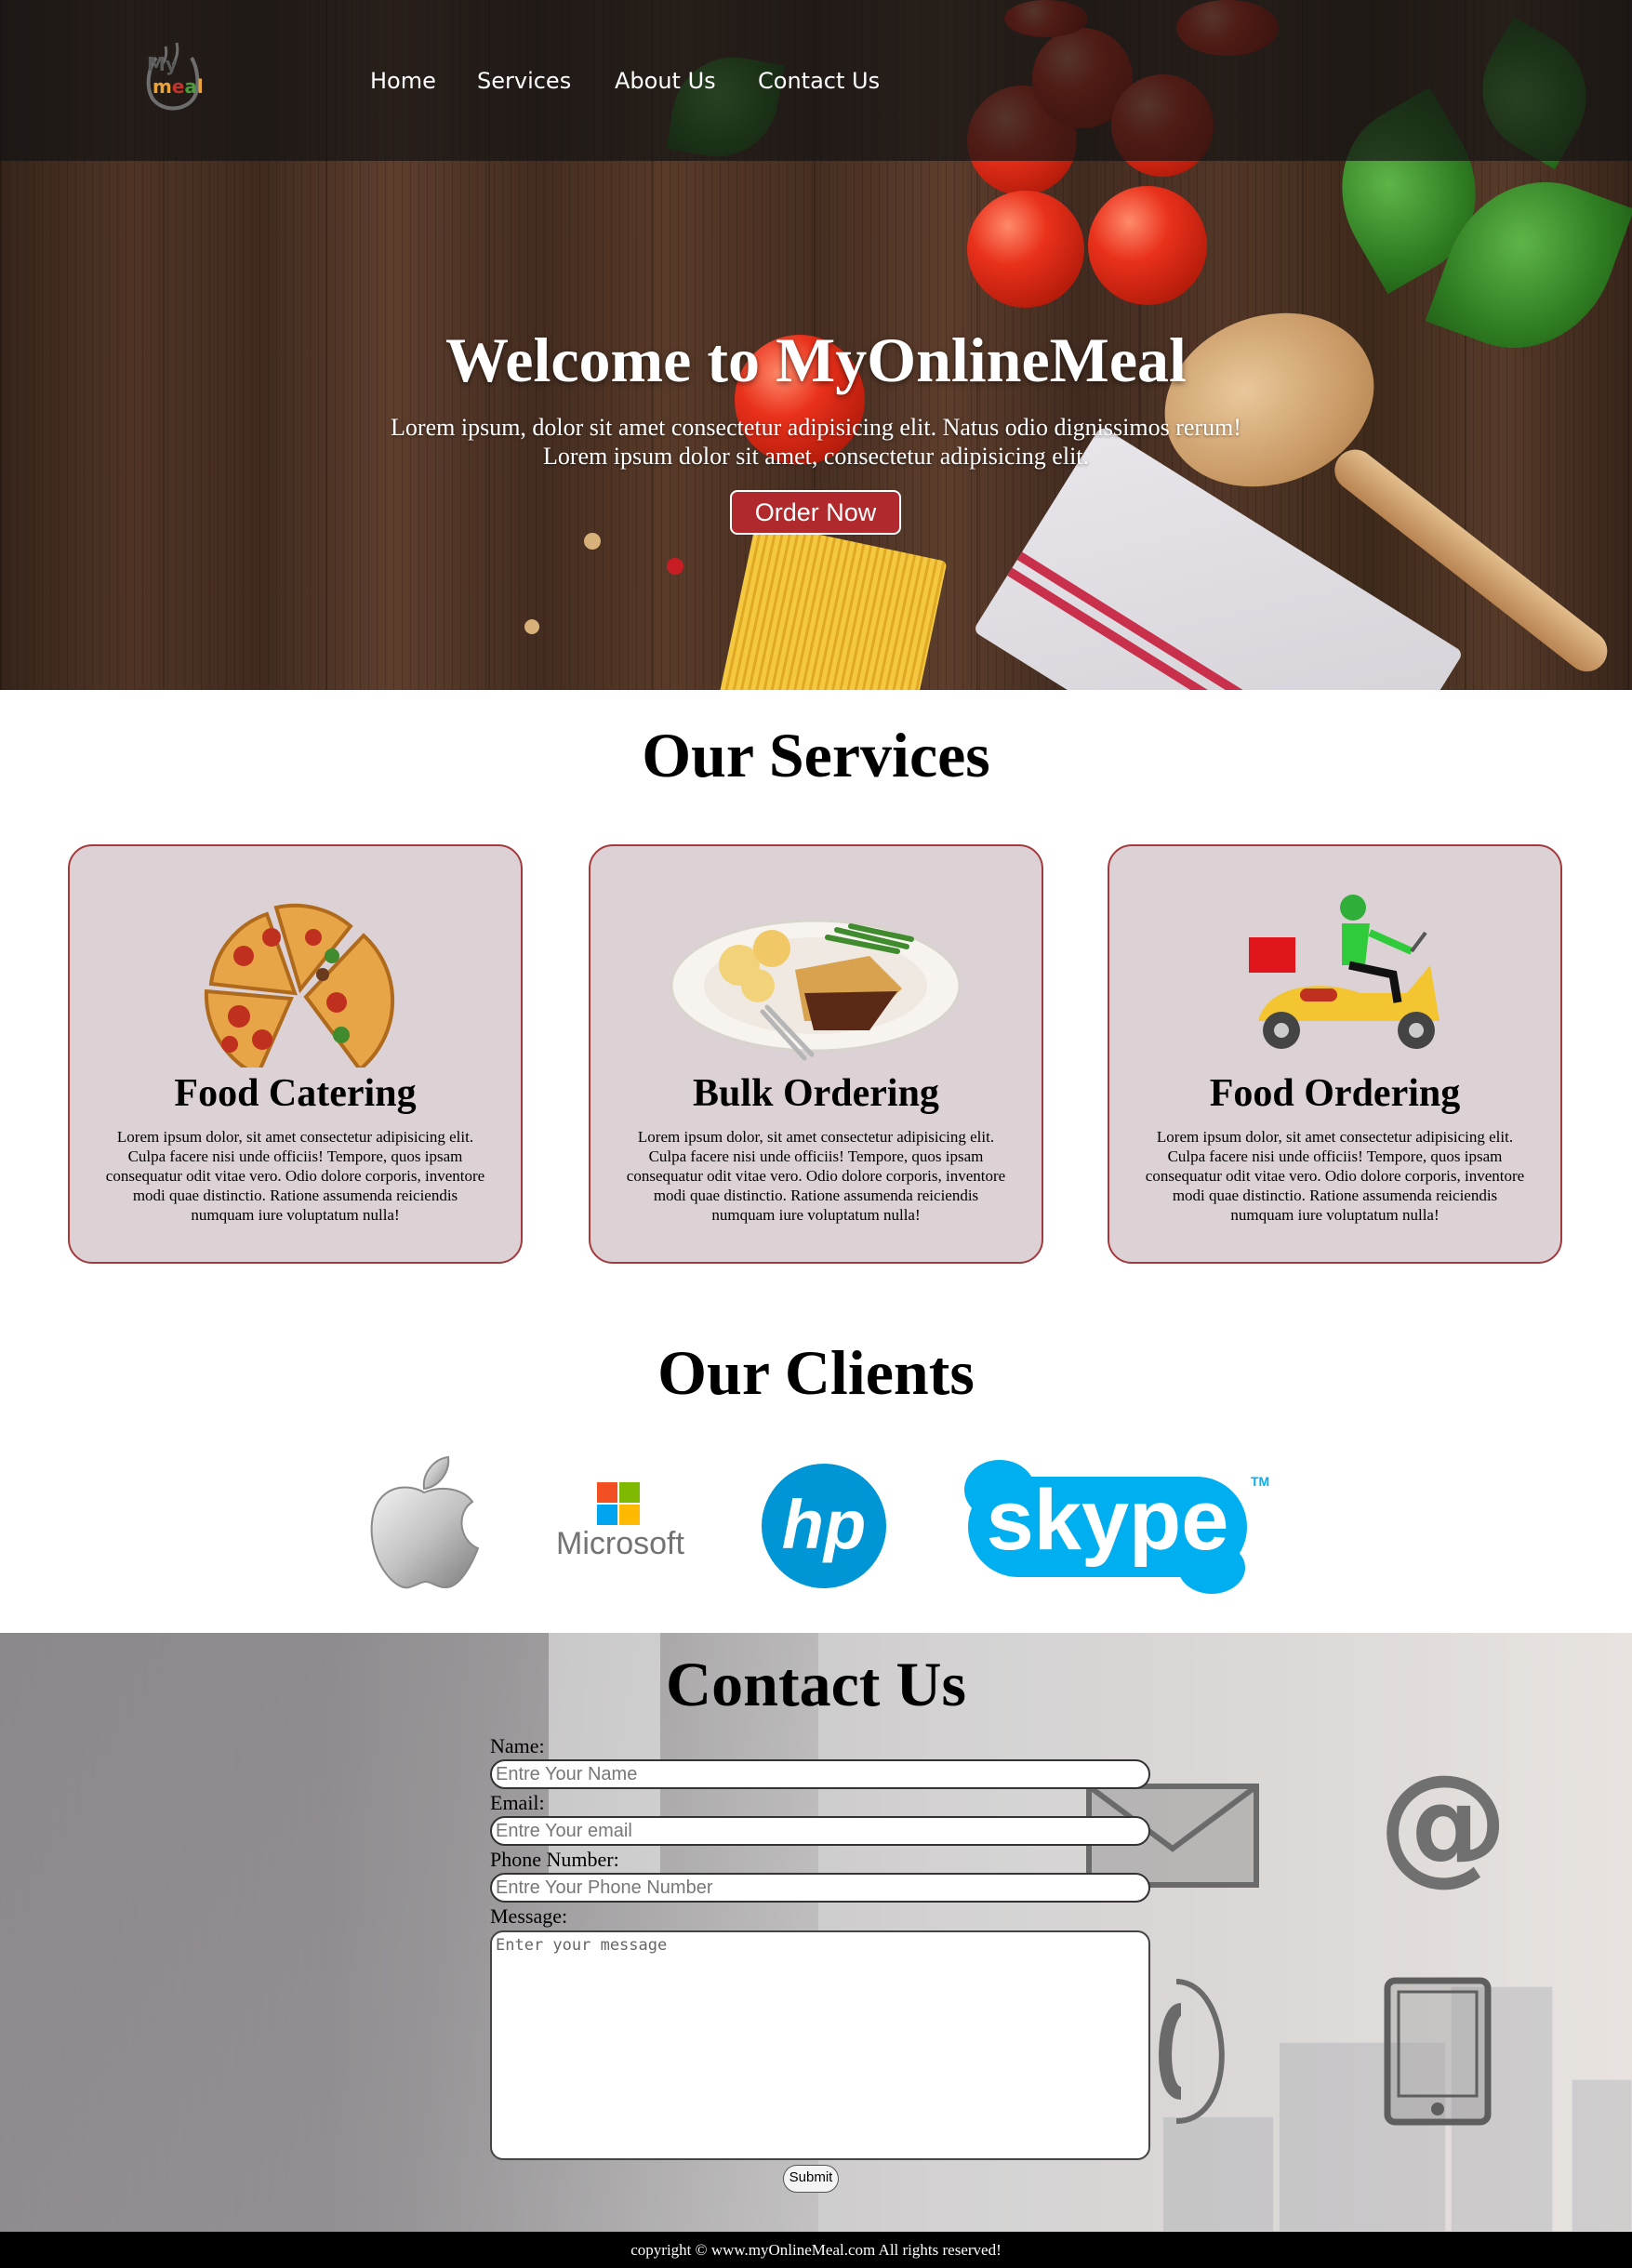  What do you see at coordinates (816, 1093) in the screenshot?
I see `card-title: Bulk Ordering` at bounding box center [816, 1093].